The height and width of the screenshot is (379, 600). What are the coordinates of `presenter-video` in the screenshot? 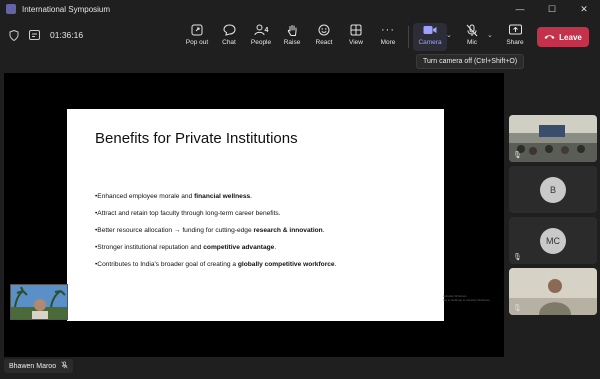 It's located at (39, 302).